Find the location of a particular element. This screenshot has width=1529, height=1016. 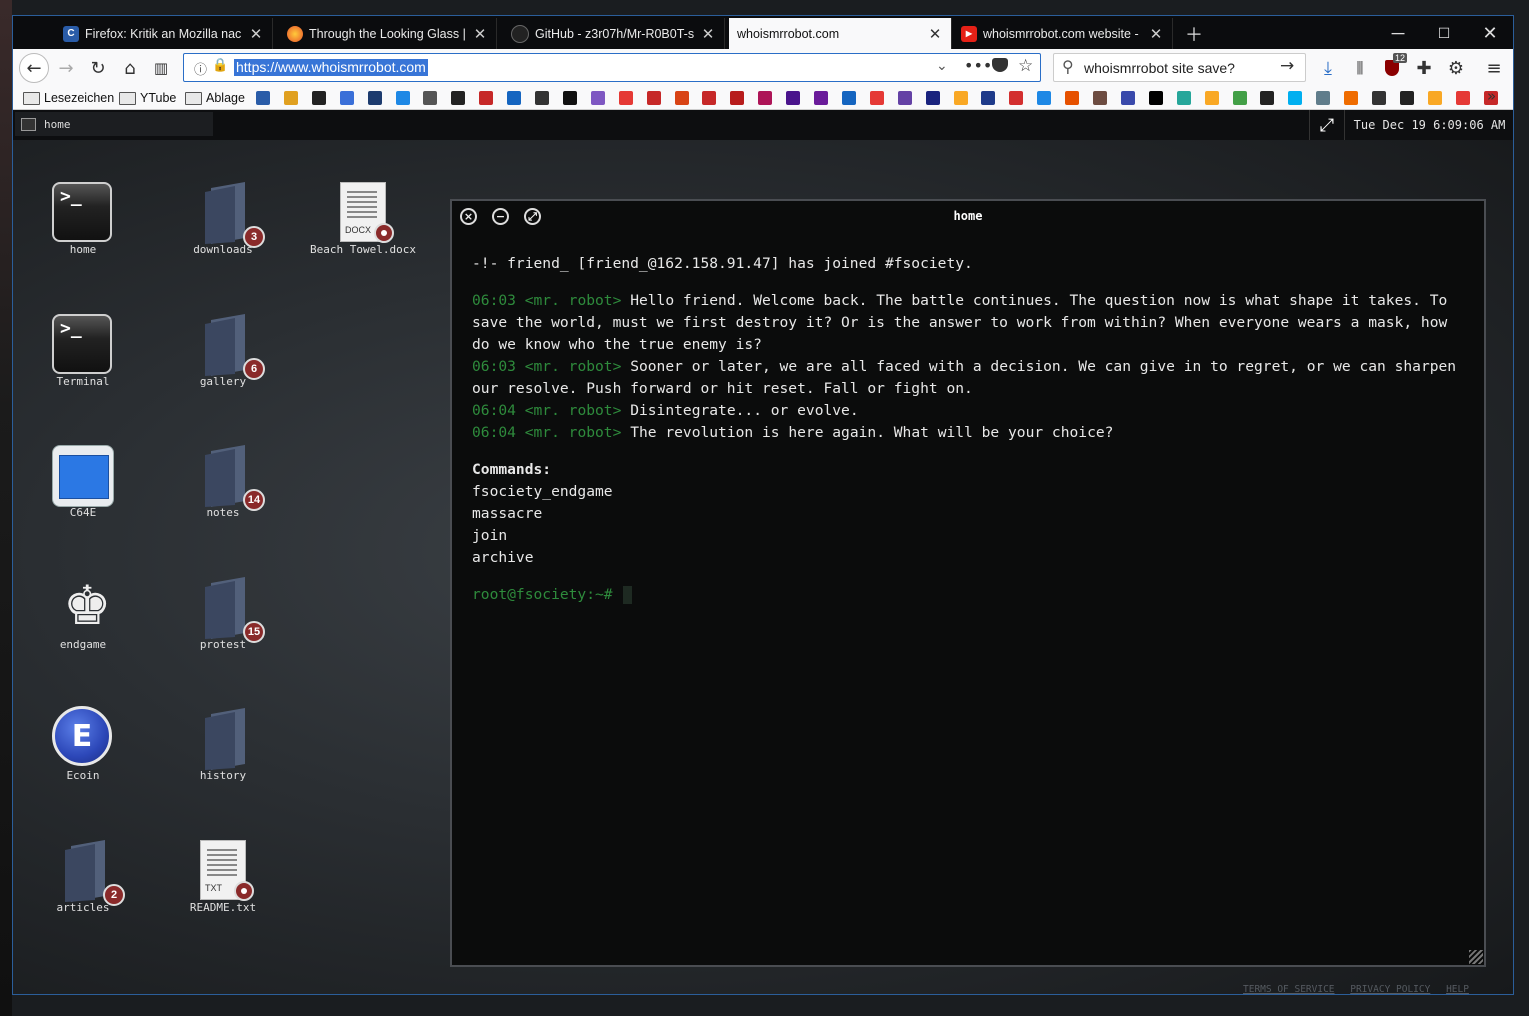

desktop-icon-notes: 14 notes is located at coordinates (223, 479).